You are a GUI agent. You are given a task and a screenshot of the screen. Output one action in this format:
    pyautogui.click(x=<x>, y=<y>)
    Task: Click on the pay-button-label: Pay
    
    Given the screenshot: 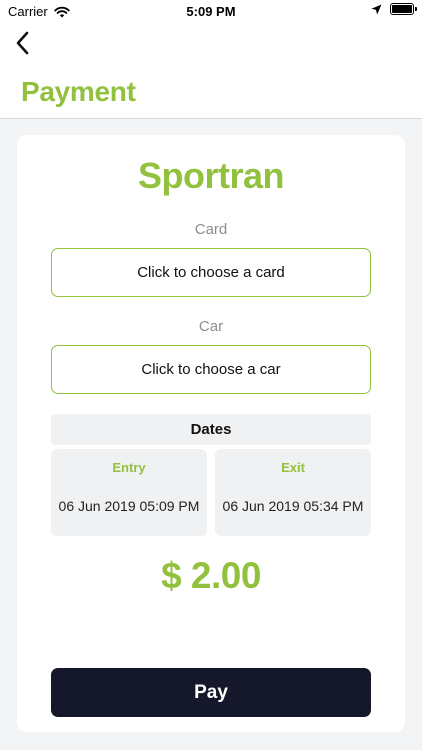 What is the action you would take?
    pyautogui.click(x=211, y=692)
    